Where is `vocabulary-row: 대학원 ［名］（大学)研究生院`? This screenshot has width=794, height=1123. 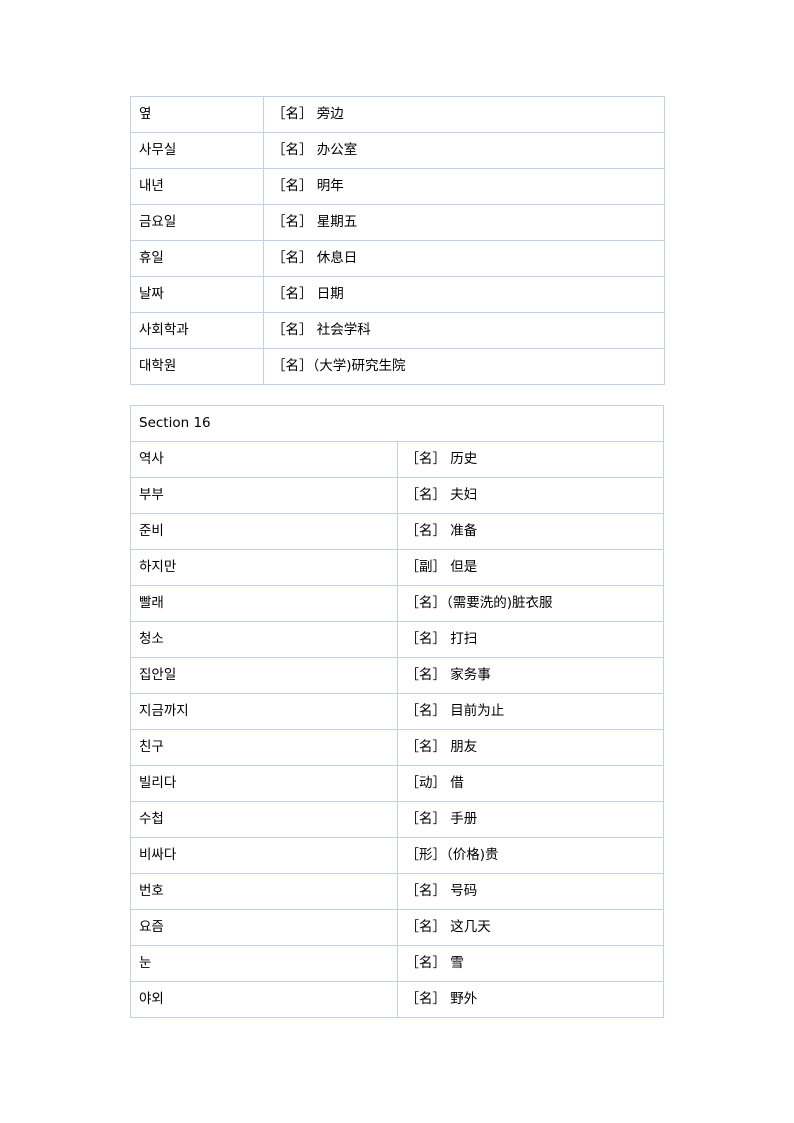 vocabulary-row: 대학원 ［名］（大学)研究生院 is located at coordinates (397, 366).